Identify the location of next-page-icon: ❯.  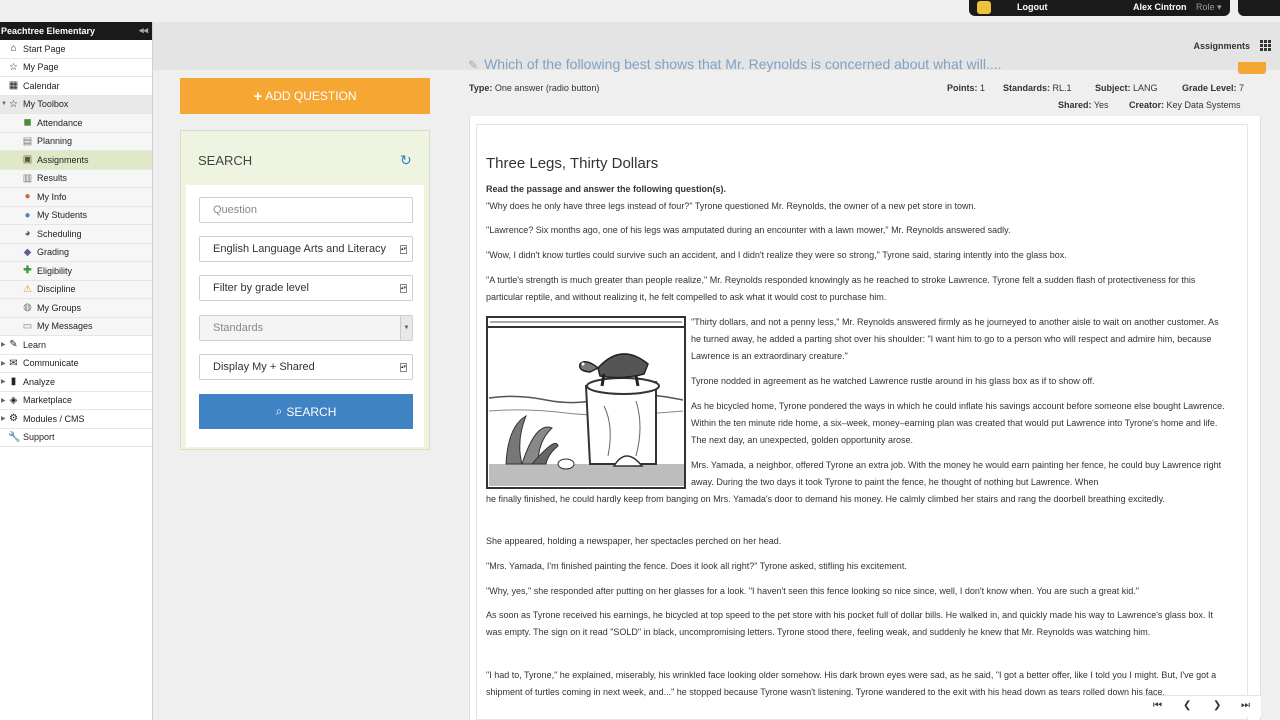
(1217, 705).